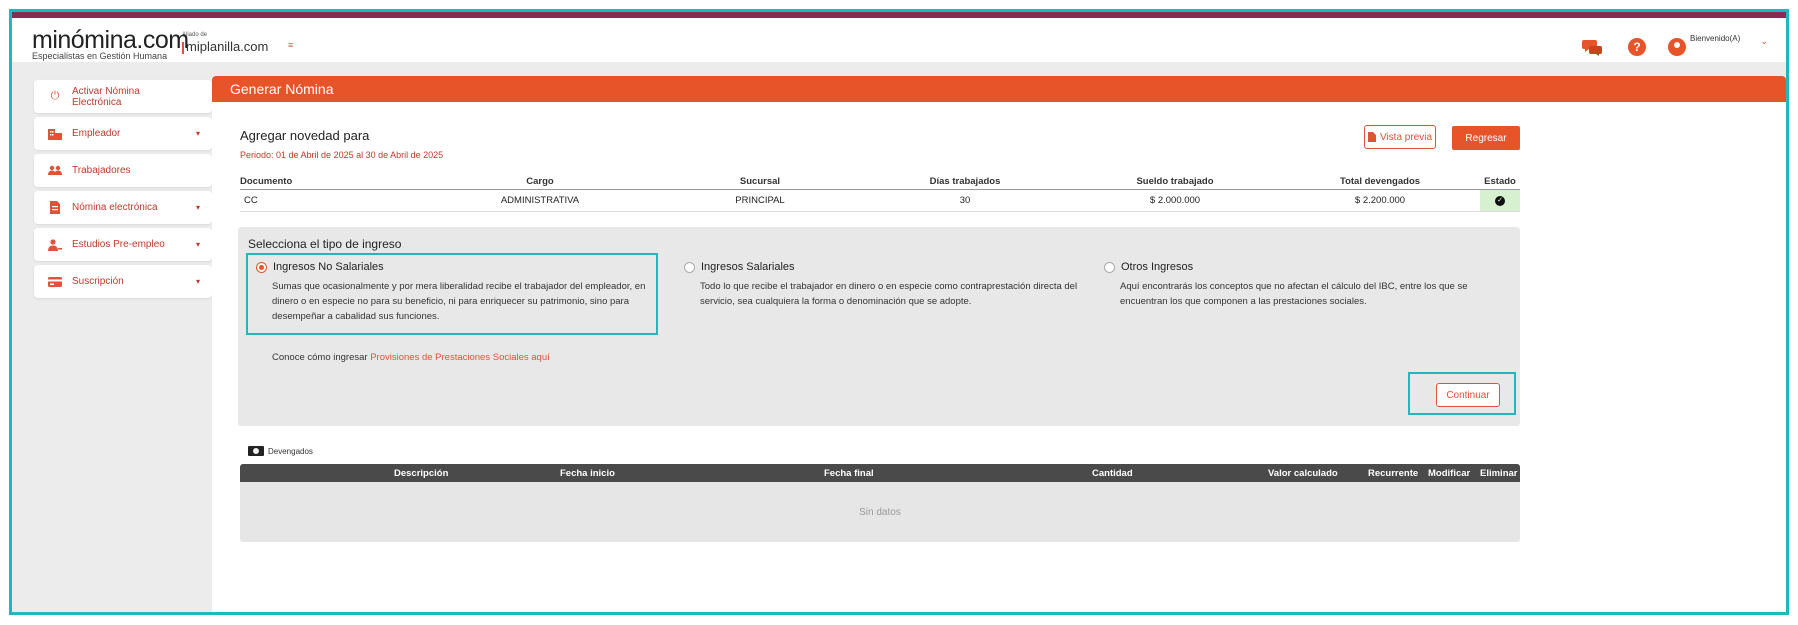 Image resolution: width=1798 pixels, height=625 pixels. I want to click on card-icon, so click(55, 282).